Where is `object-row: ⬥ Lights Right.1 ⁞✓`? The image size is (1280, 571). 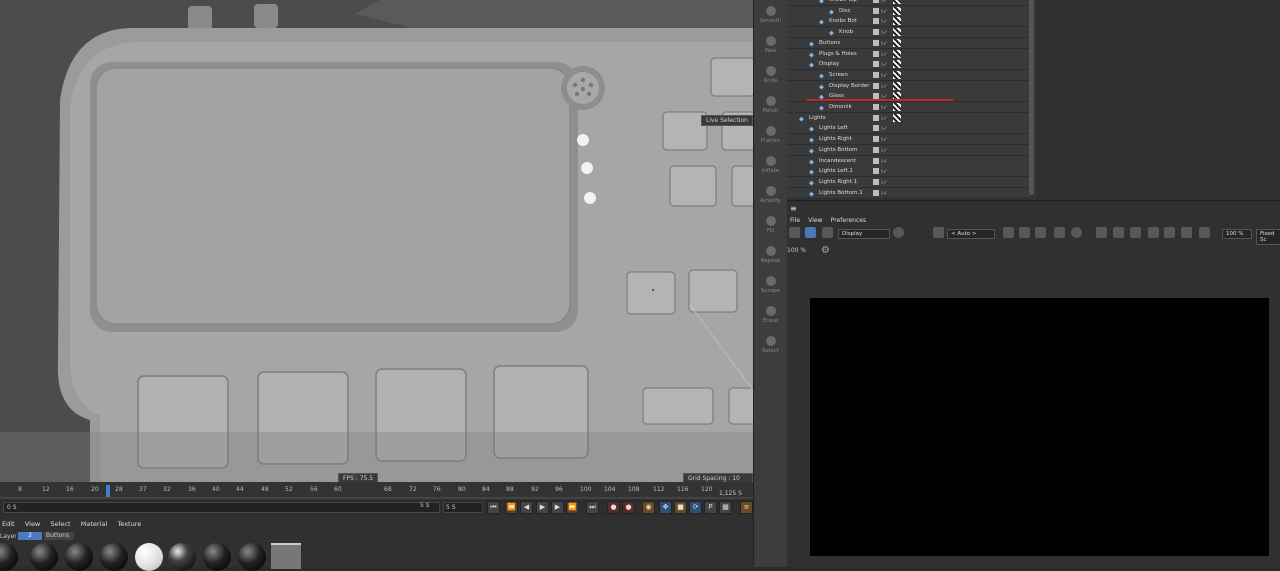 object-row: ⬥ Lights Right.1 ⁞✓ is located at coordinates (908, 182).